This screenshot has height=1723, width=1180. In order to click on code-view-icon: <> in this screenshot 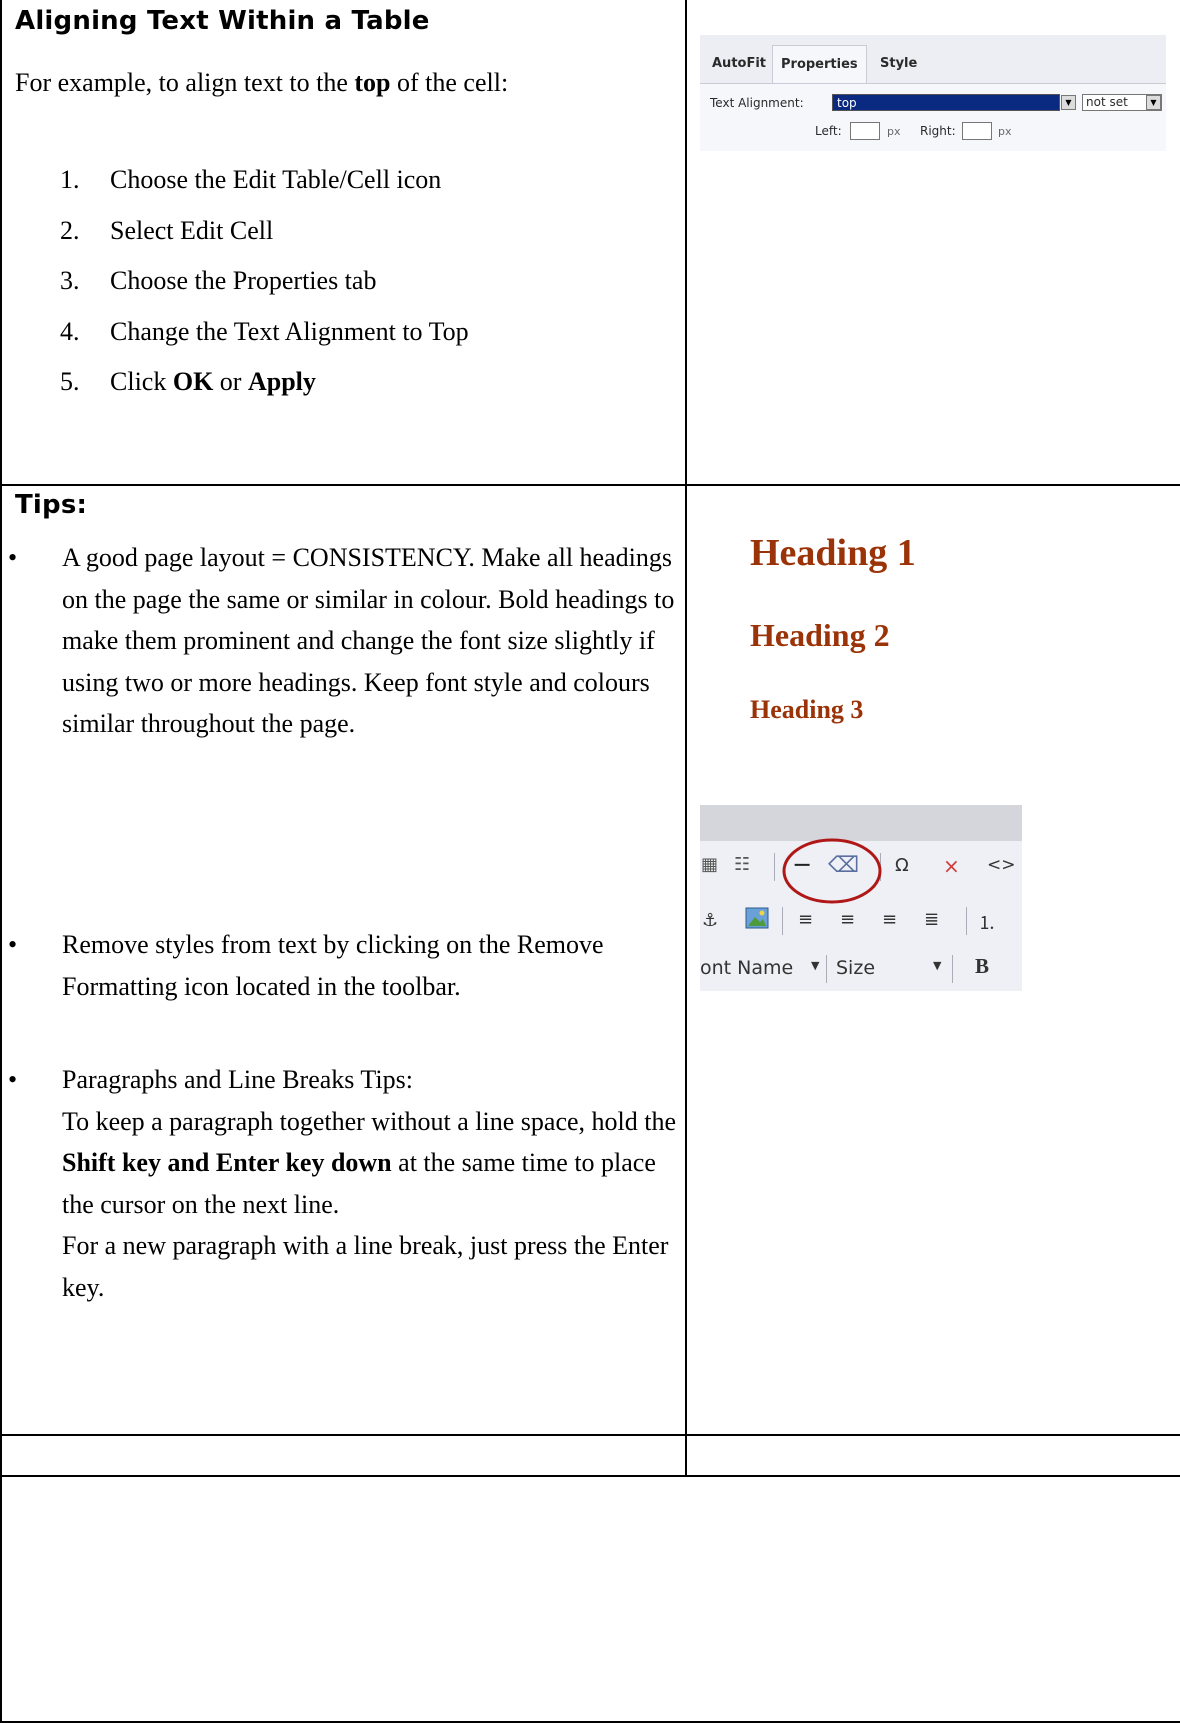, I will do `click(1001, 865)`.